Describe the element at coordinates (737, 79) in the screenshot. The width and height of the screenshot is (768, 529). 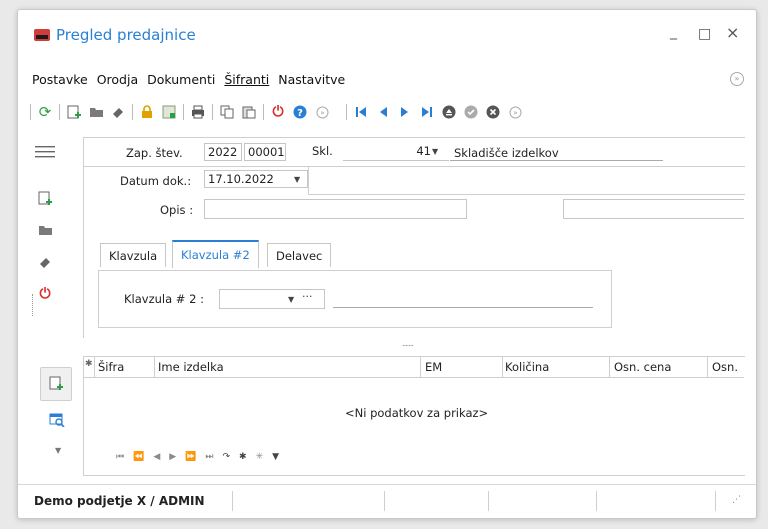
I see `expand-circle-icon: »` at that location.